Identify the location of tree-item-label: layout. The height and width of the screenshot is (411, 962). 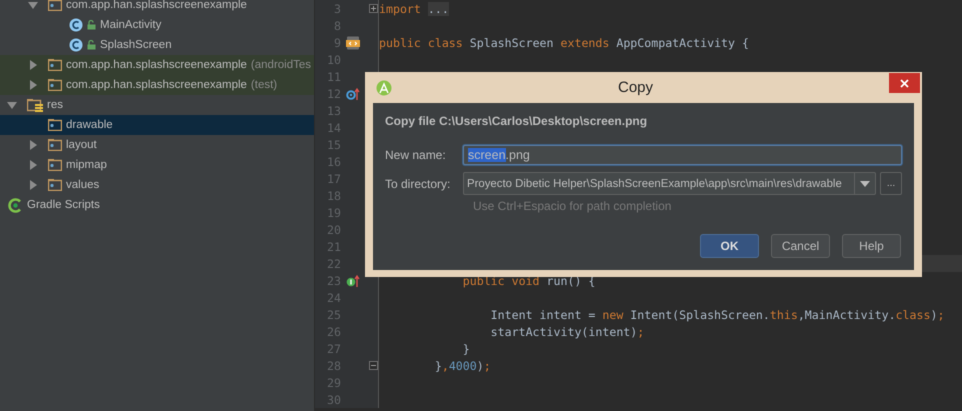
(81, 145).